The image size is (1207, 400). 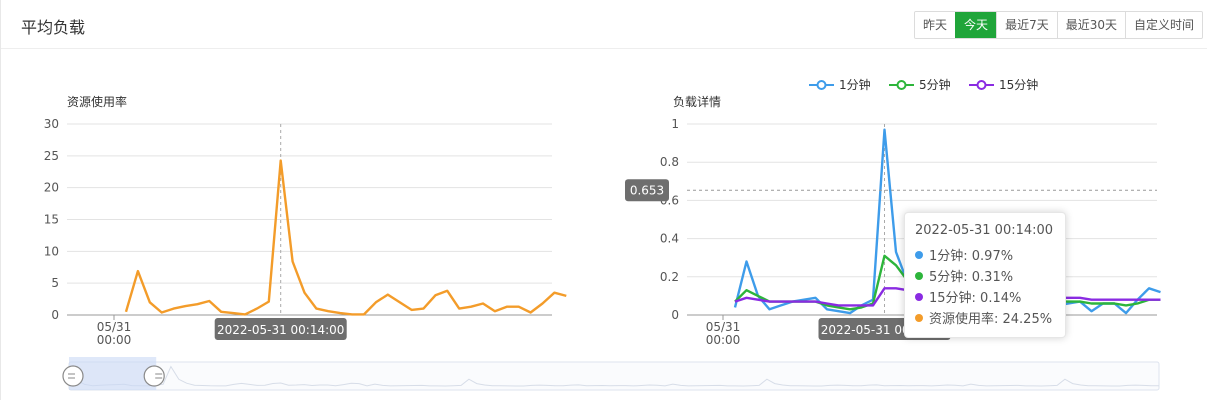 I want to click on tooltip-row: 15分钟: 0.14%, so click(x=985, y=296).